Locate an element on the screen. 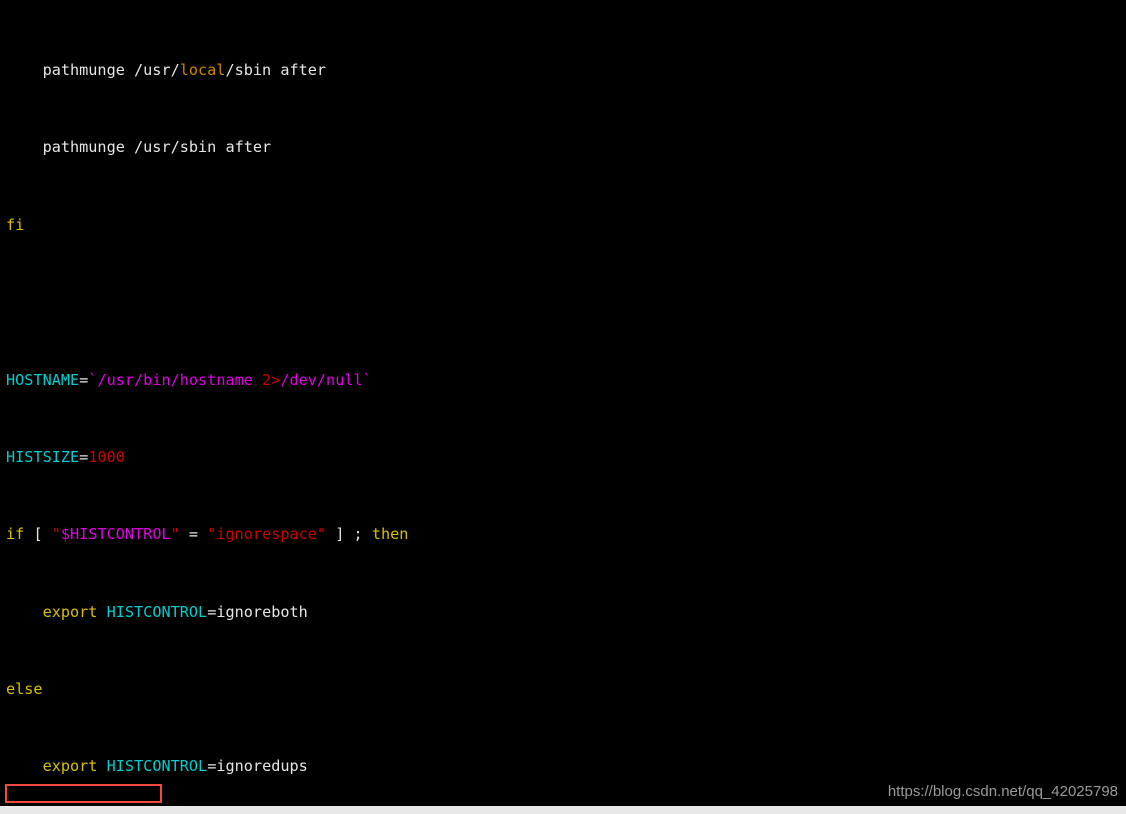 The height and width of the screenshot is (814, 1126). token-keyword: fi is located at coordinates (15, 224).